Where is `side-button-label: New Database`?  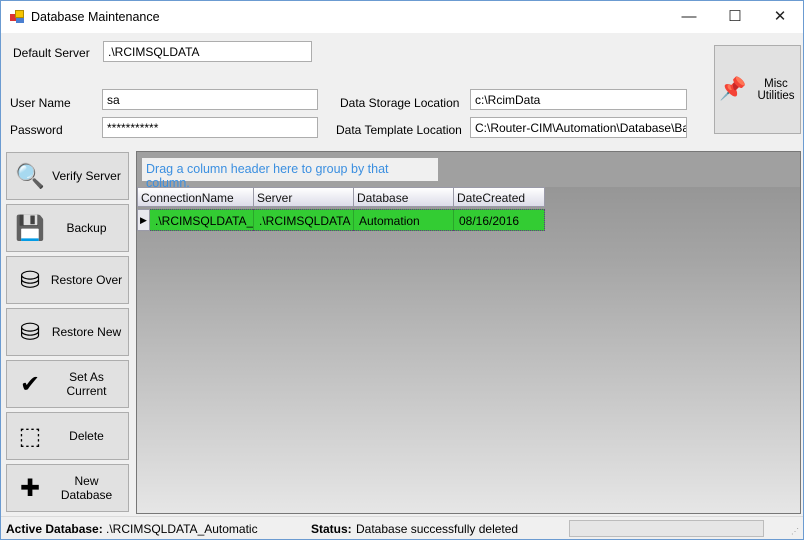 side-button-label: New Database is located at coordinates (86, 488).